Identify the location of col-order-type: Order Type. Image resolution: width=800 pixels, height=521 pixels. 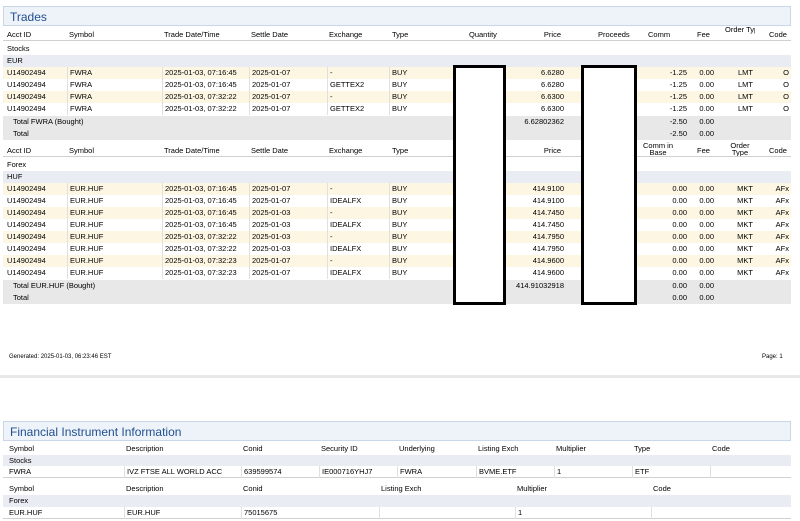
(740, 149).